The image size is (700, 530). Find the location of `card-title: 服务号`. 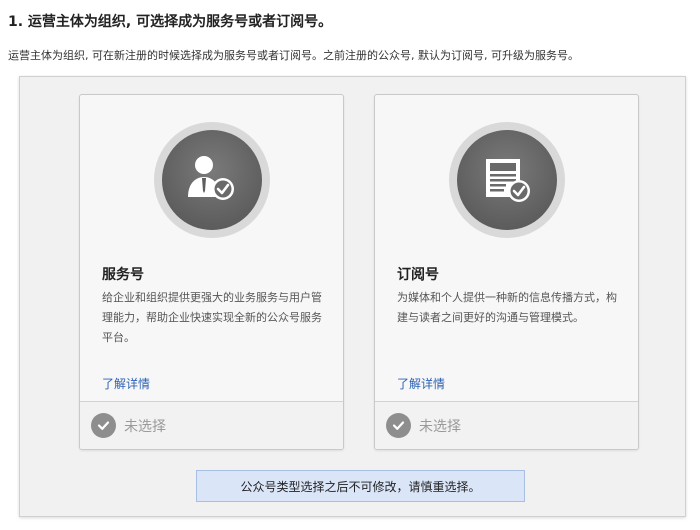

card-title: 服务号 is located at coordinates (123, 275).